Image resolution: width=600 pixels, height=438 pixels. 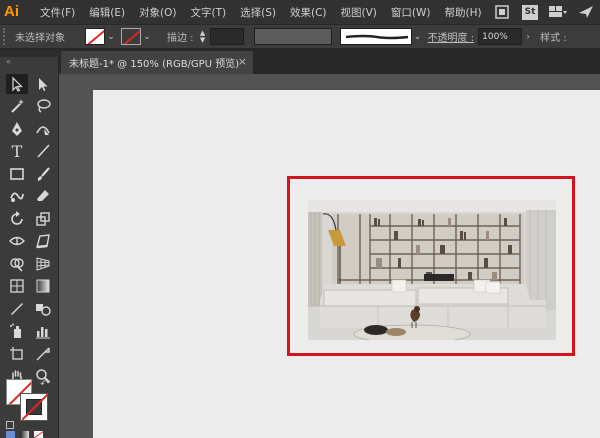 I want to click on tools-panel: « T ↶, so click(x=29, y=243).